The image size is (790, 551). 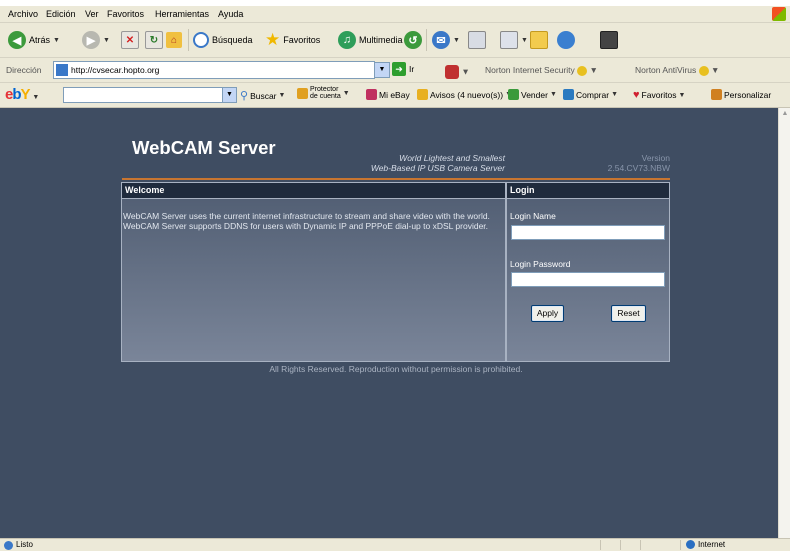 I want to click on alerts-button: Avisos (4 nuevo(s)) ▼, so click(x=464, y=94).